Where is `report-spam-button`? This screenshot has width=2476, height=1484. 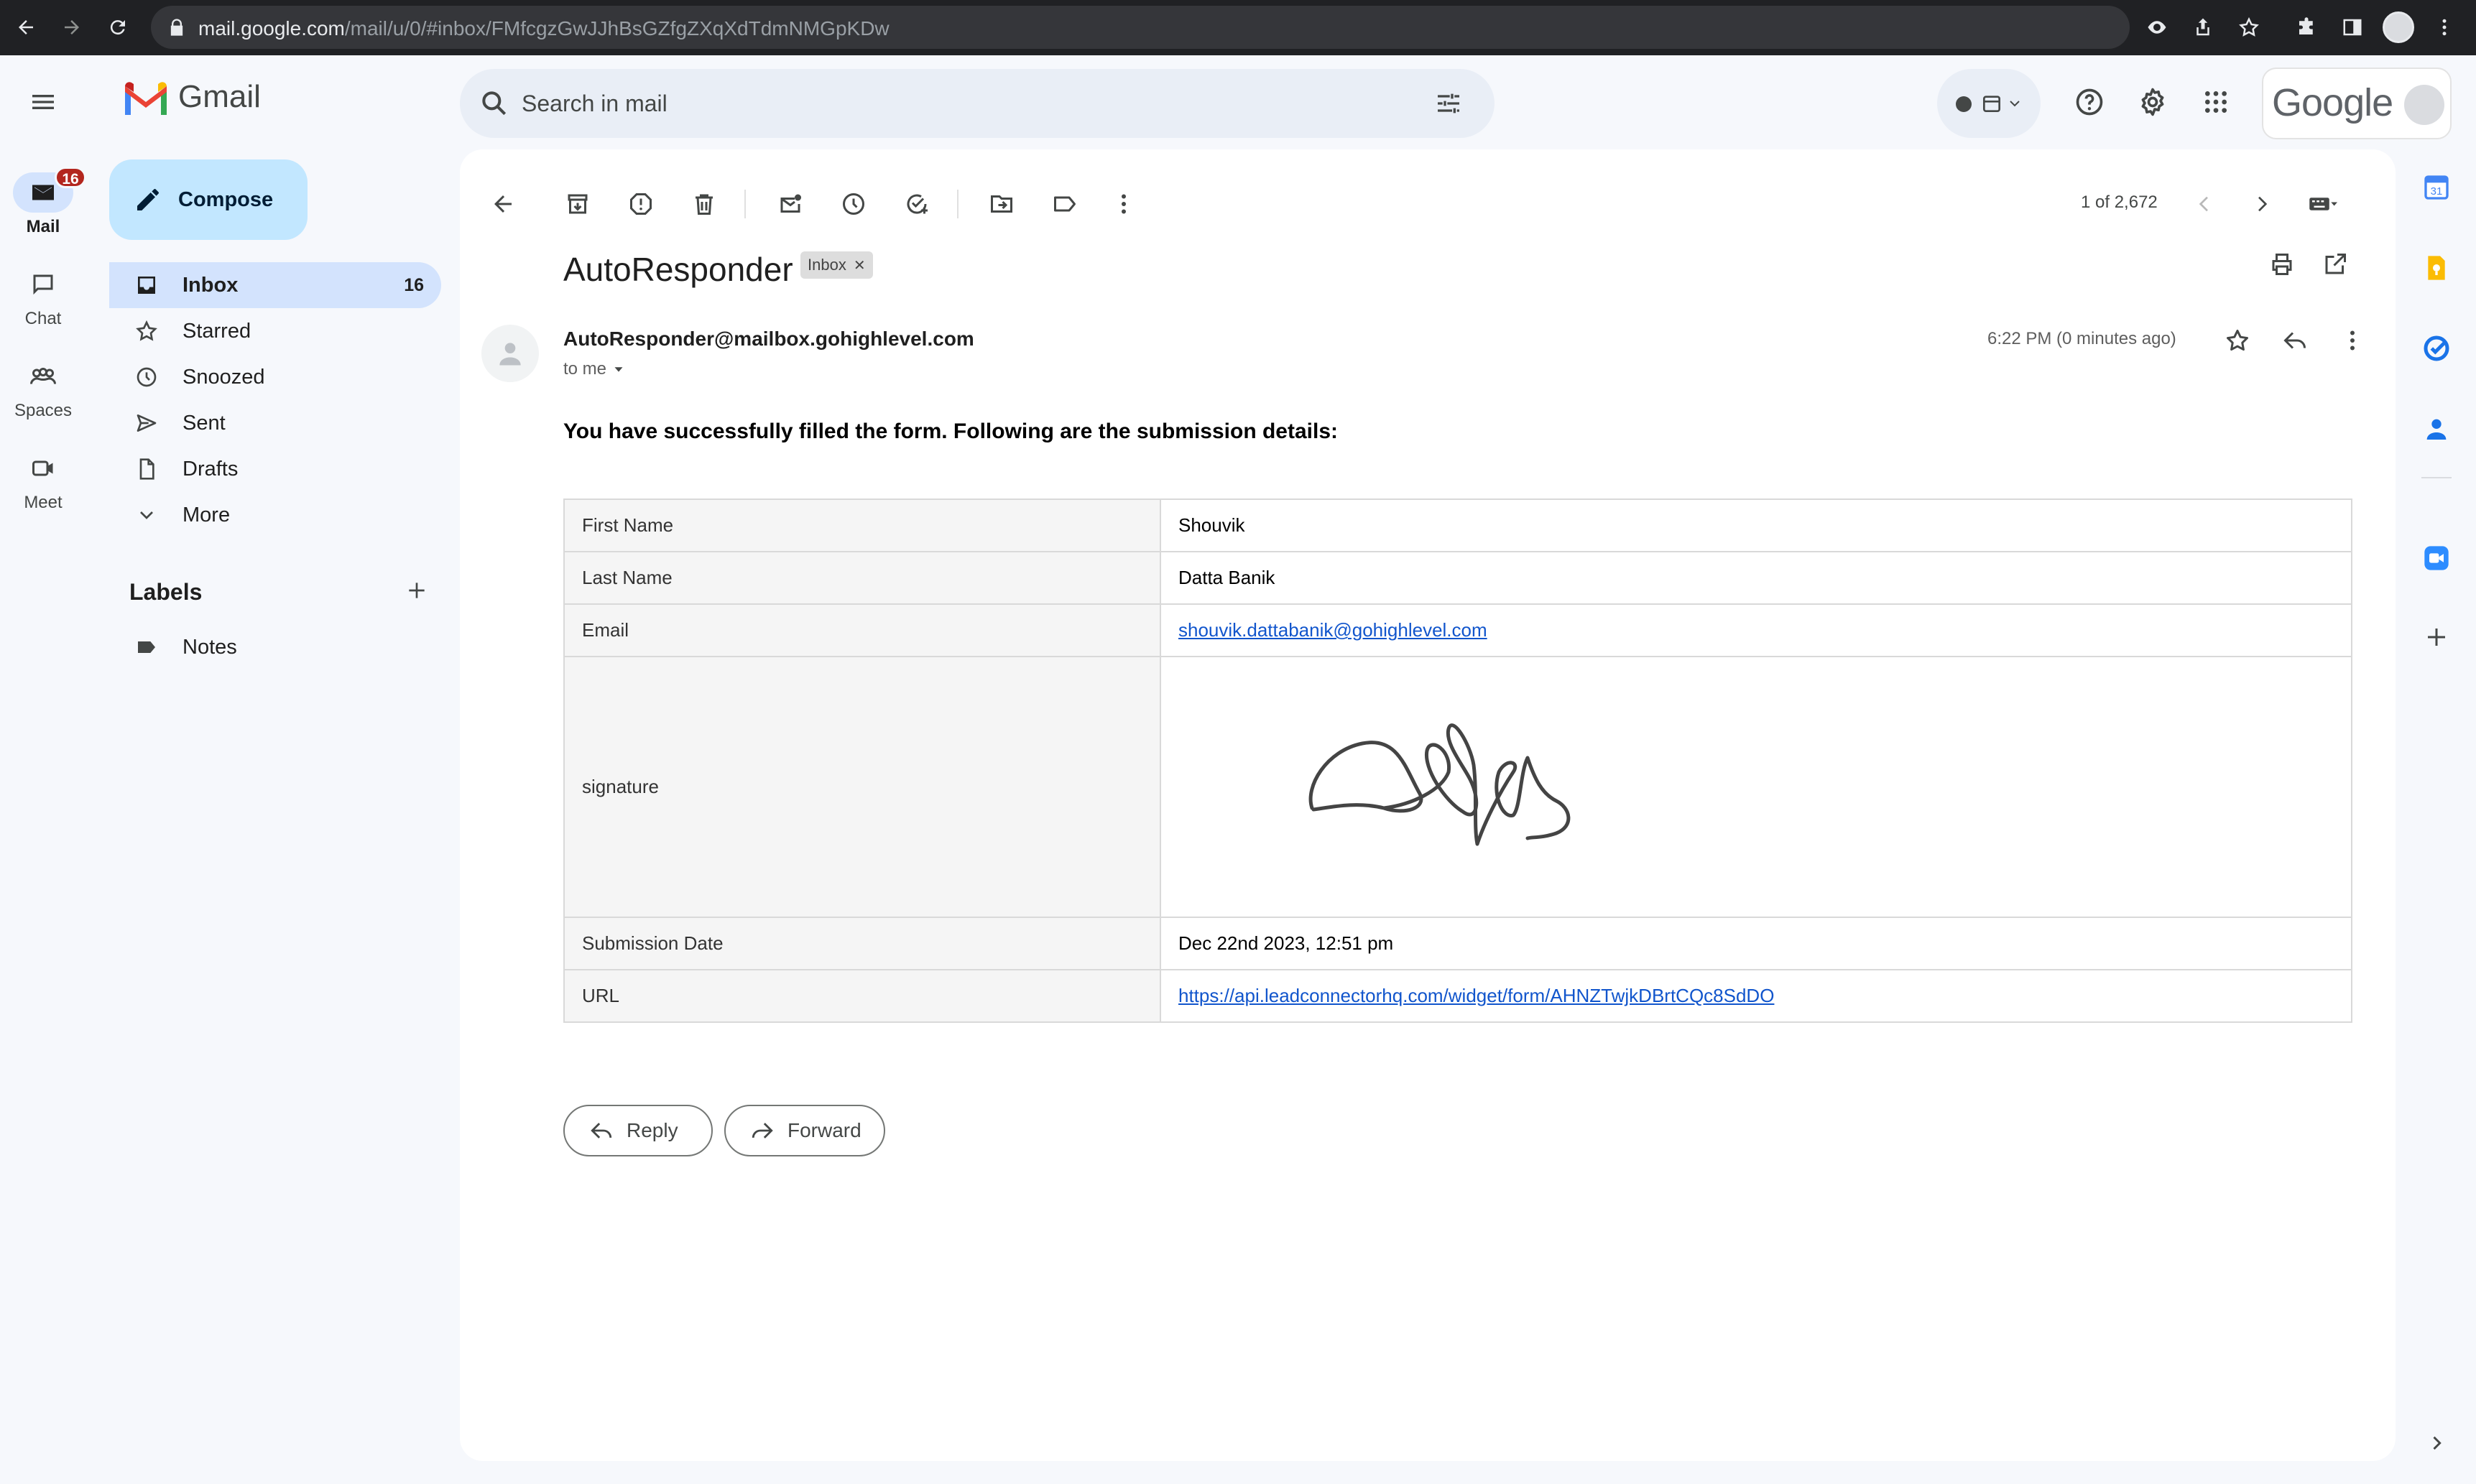
report-spam-button is located at coordinates (640, 204).